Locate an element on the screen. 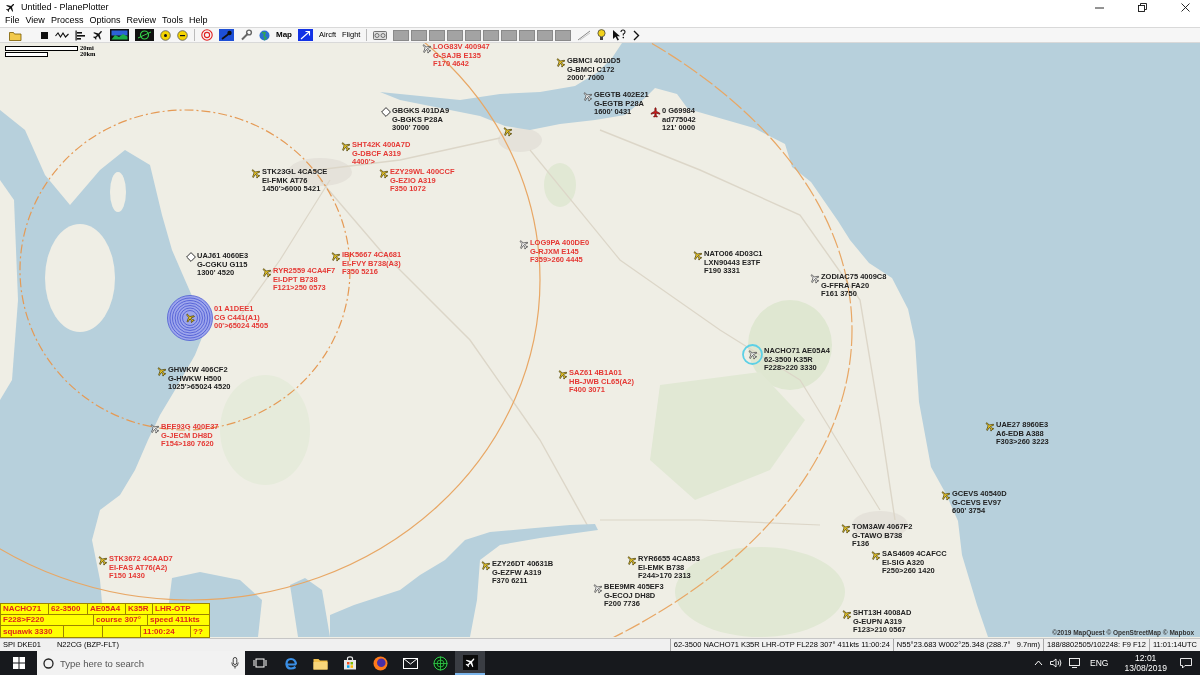  info-field: K35R is located at coordinates (139, 609).